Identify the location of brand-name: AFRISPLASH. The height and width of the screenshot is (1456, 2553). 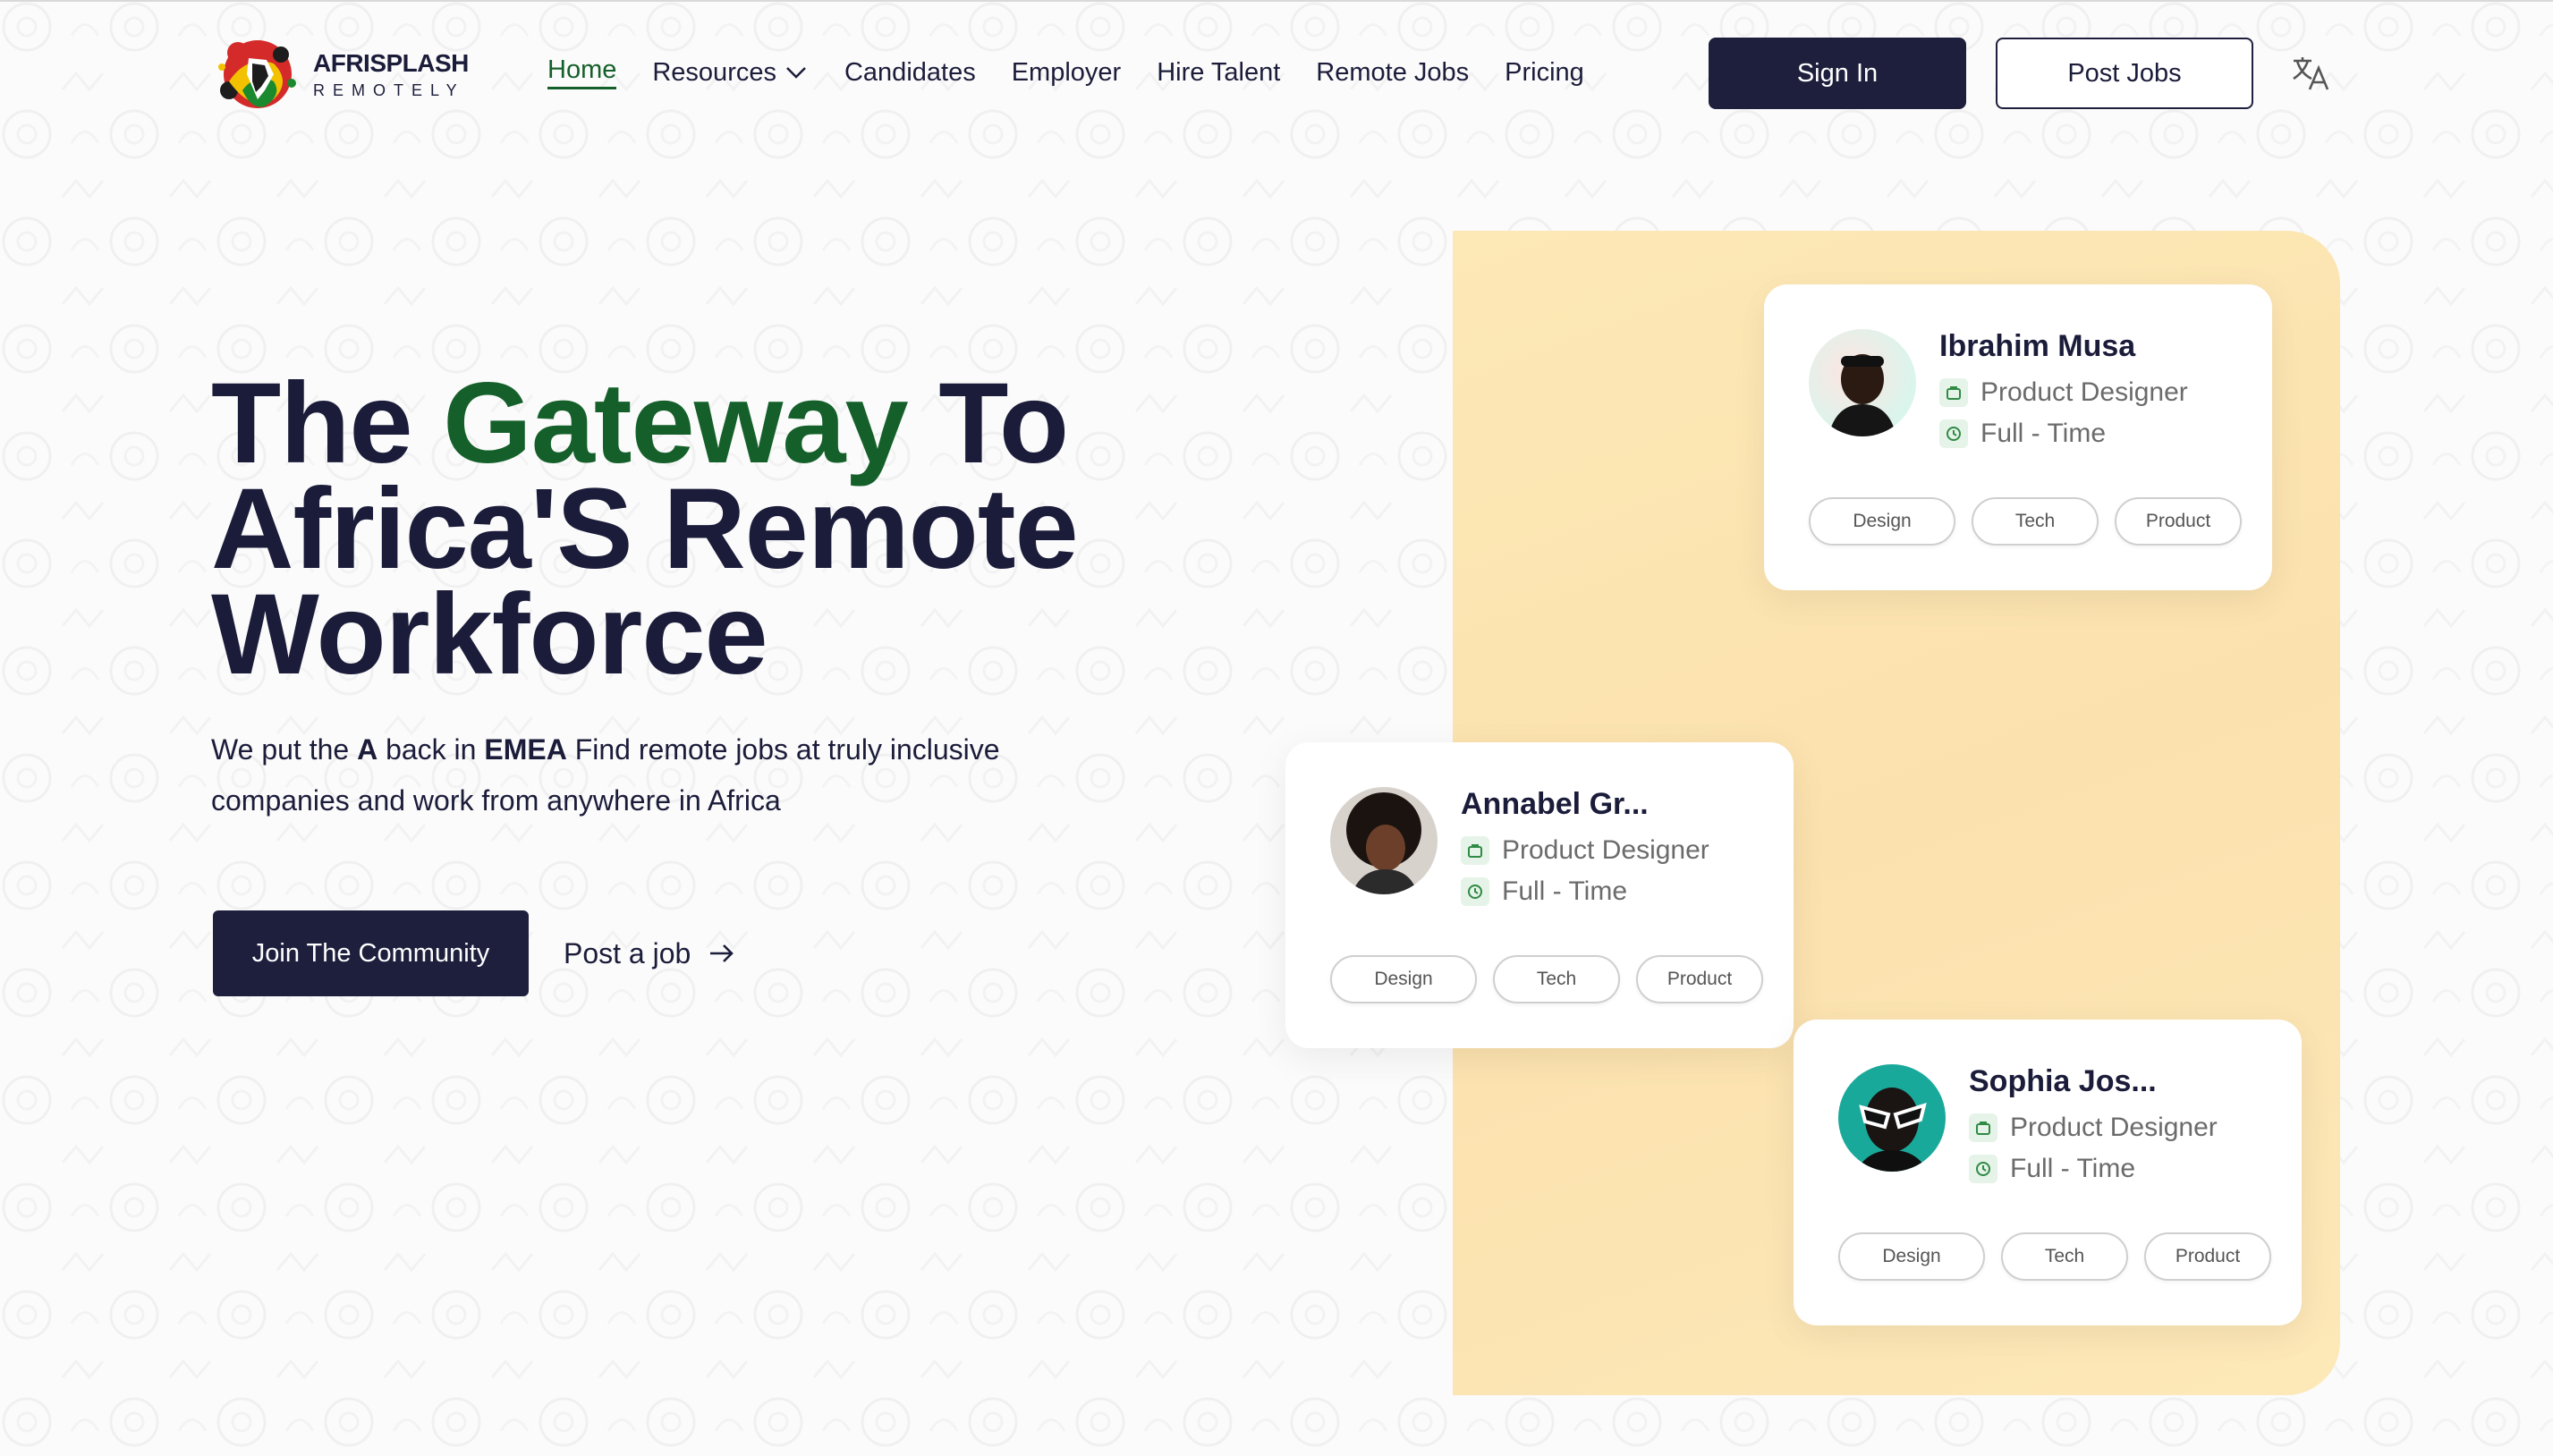
(391, 63).